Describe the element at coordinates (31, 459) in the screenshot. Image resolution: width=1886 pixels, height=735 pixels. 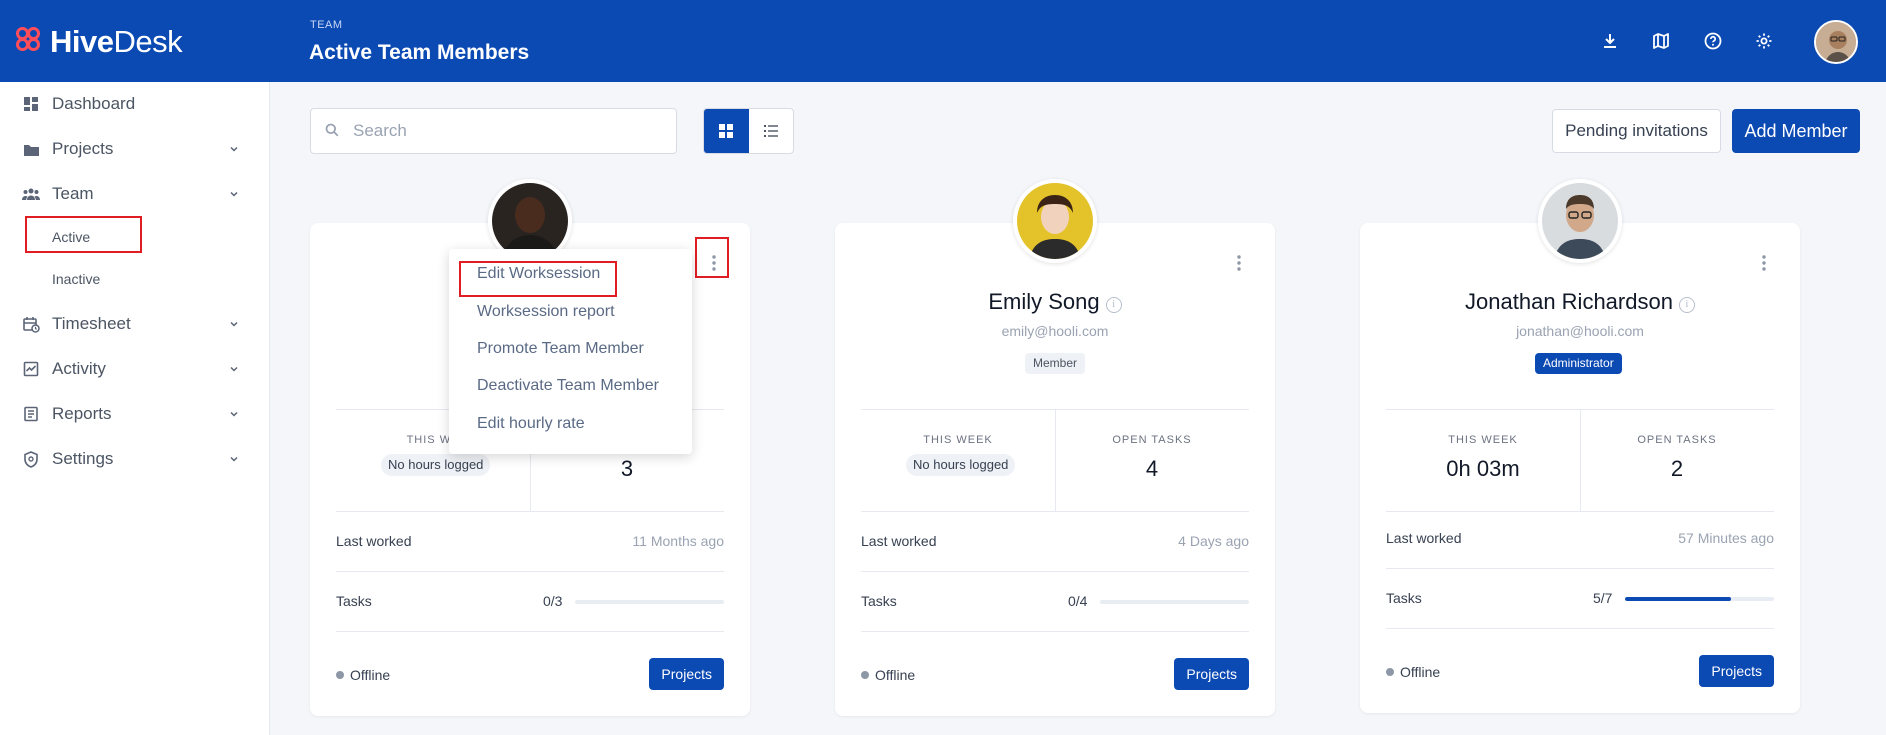
I see `settings-shield-icon` at that location.